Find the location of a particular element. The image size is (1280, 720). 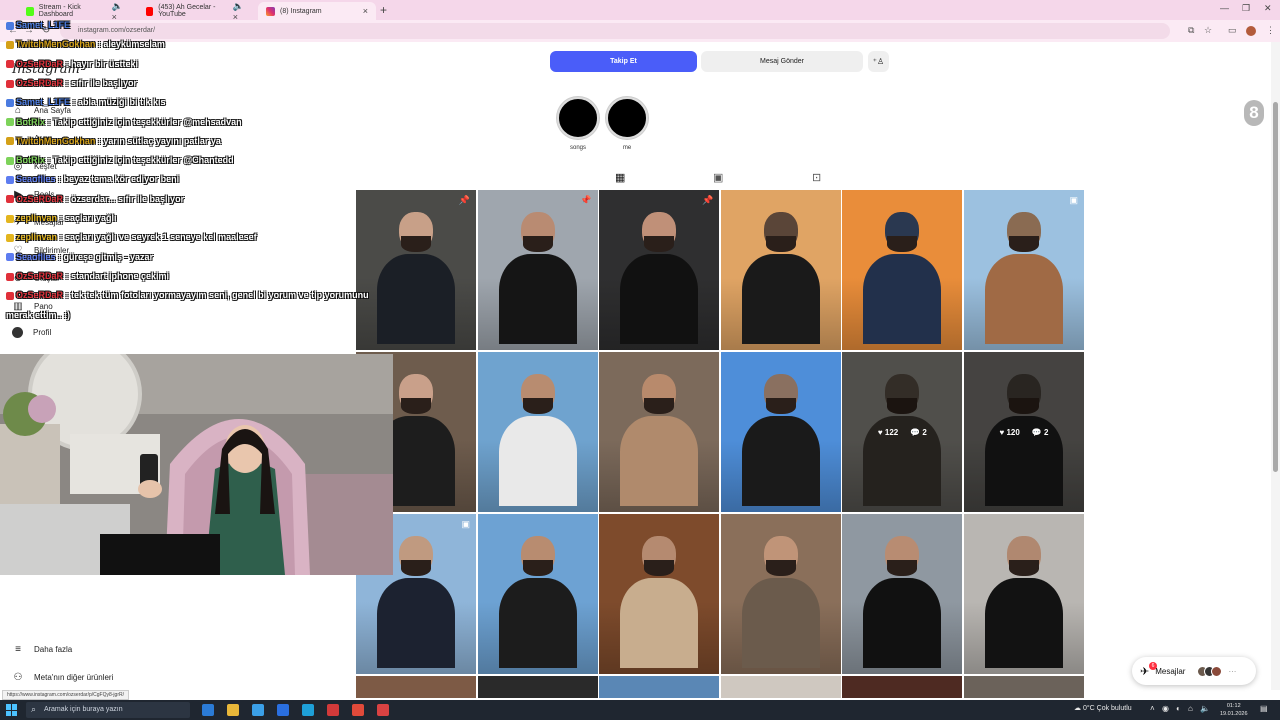

post-thumbnail: ♥ 120 💬 2 is located at coordinates (1023, 432).